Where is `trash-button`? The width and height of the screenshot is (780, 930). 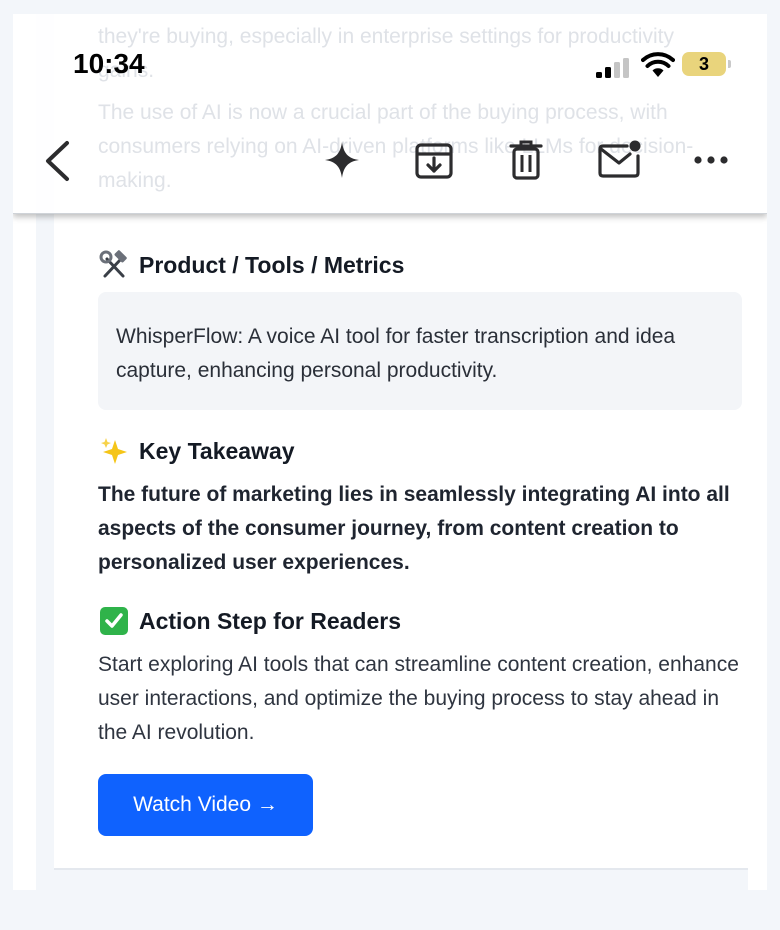
trash-button is located at coordinates (526, 160).